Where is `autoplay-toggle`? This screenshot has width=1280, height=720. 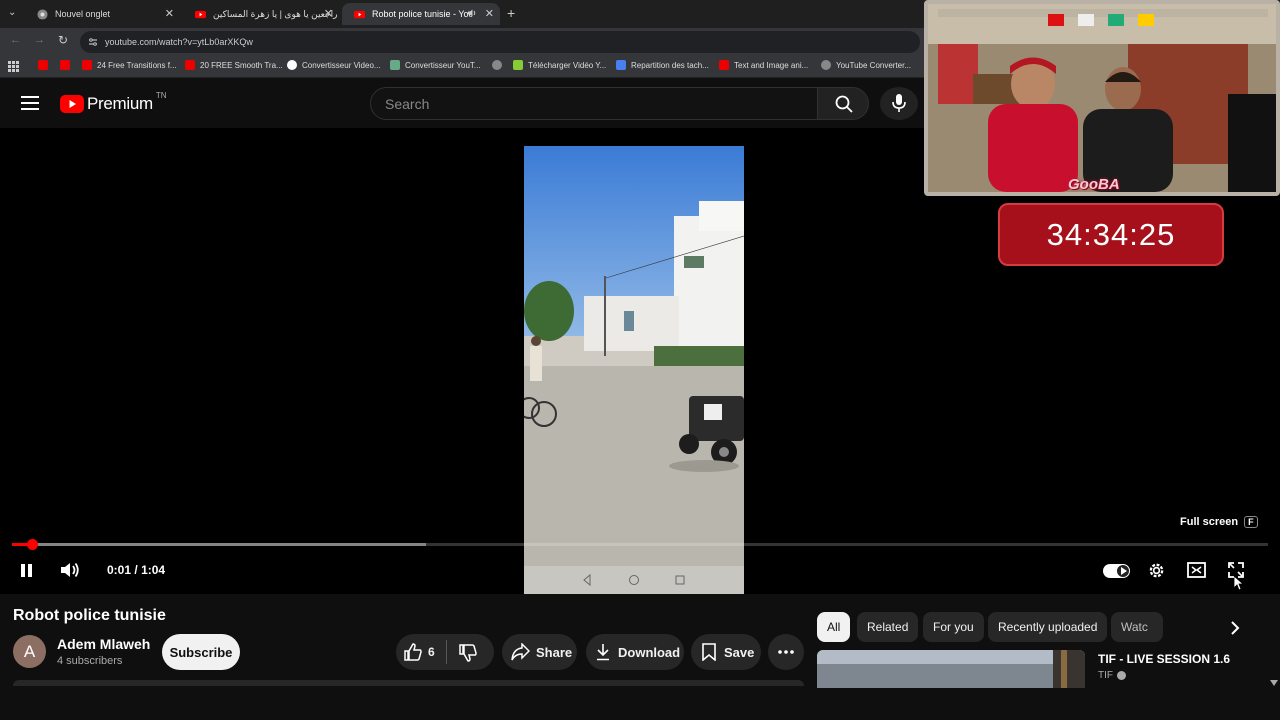
autoplay-toggle is located at coordinates (1116, 571).